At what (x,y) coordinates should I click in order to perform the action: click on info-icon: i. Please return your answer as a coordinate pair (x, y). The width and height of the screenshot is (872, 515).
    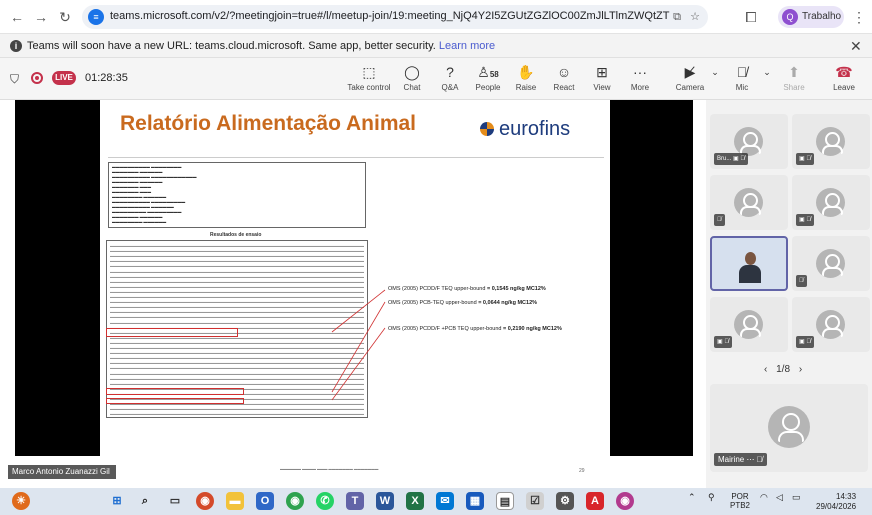
    Looking at the image, I should click on (16, 46).